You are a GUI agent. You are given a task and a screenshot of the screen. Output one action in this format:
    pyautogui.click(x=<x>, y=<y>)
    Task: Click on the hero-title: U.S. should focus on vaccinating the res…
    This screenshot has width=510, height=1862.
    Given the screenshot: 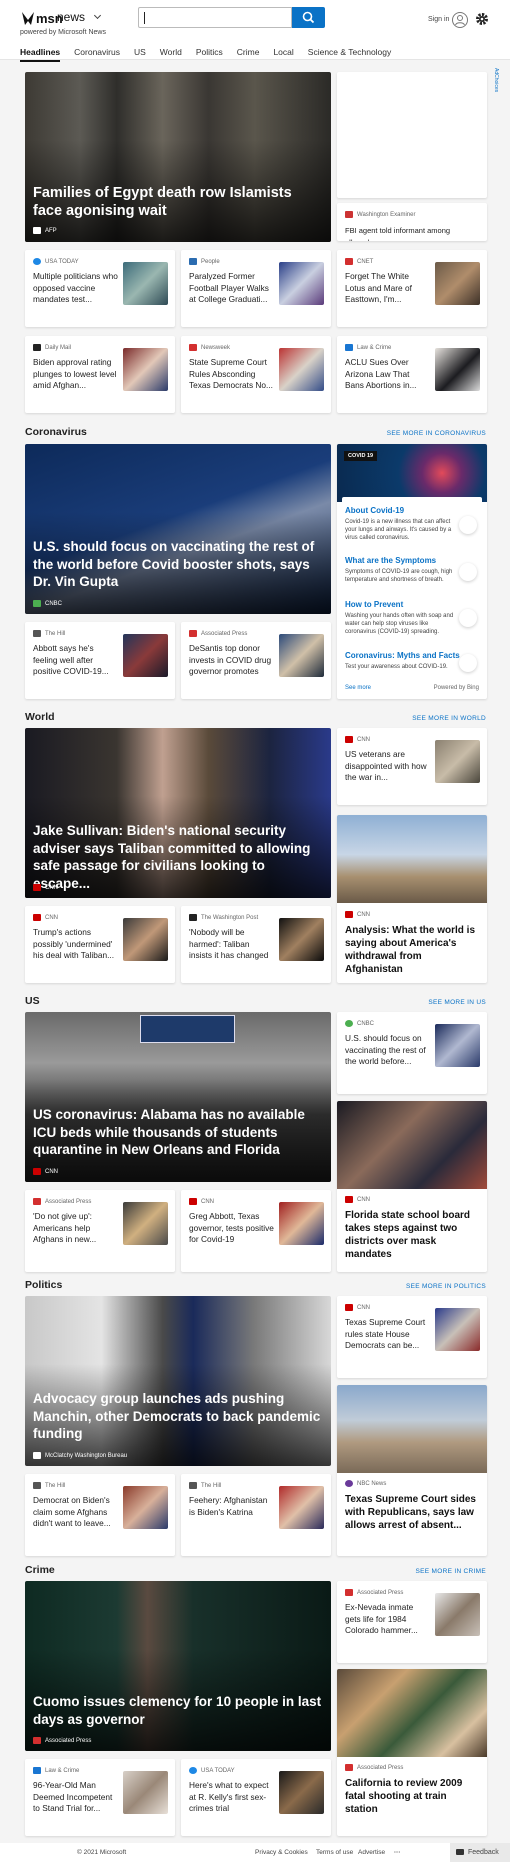 What is the action you would take?
    pyautogui.click(x=178, y=564)
    